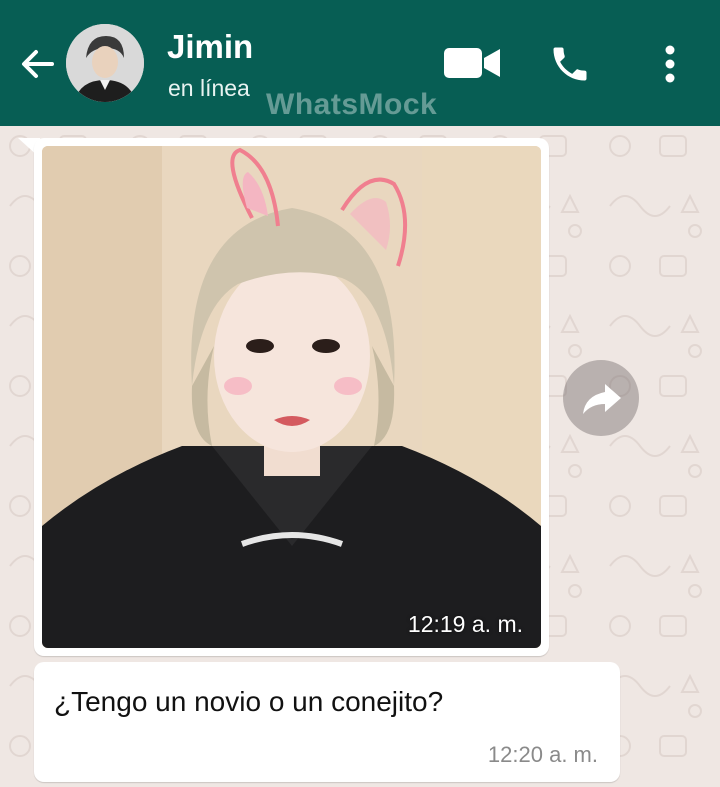 This screenshot has width=720, height=787. Describe the element at coordinates (210, 47) in the screenshot. I see `contact-name: Jimin` at that location.